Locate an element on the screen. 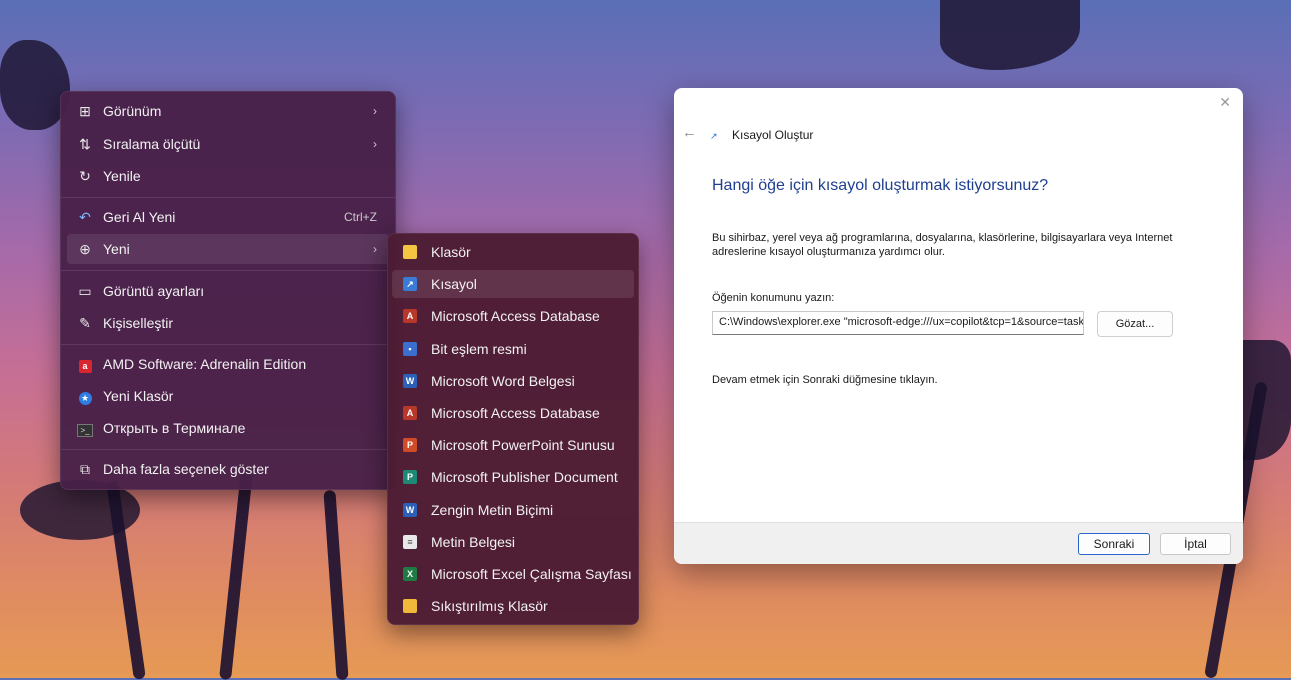  zip-folder-icon is located at coordinates (410, 606).